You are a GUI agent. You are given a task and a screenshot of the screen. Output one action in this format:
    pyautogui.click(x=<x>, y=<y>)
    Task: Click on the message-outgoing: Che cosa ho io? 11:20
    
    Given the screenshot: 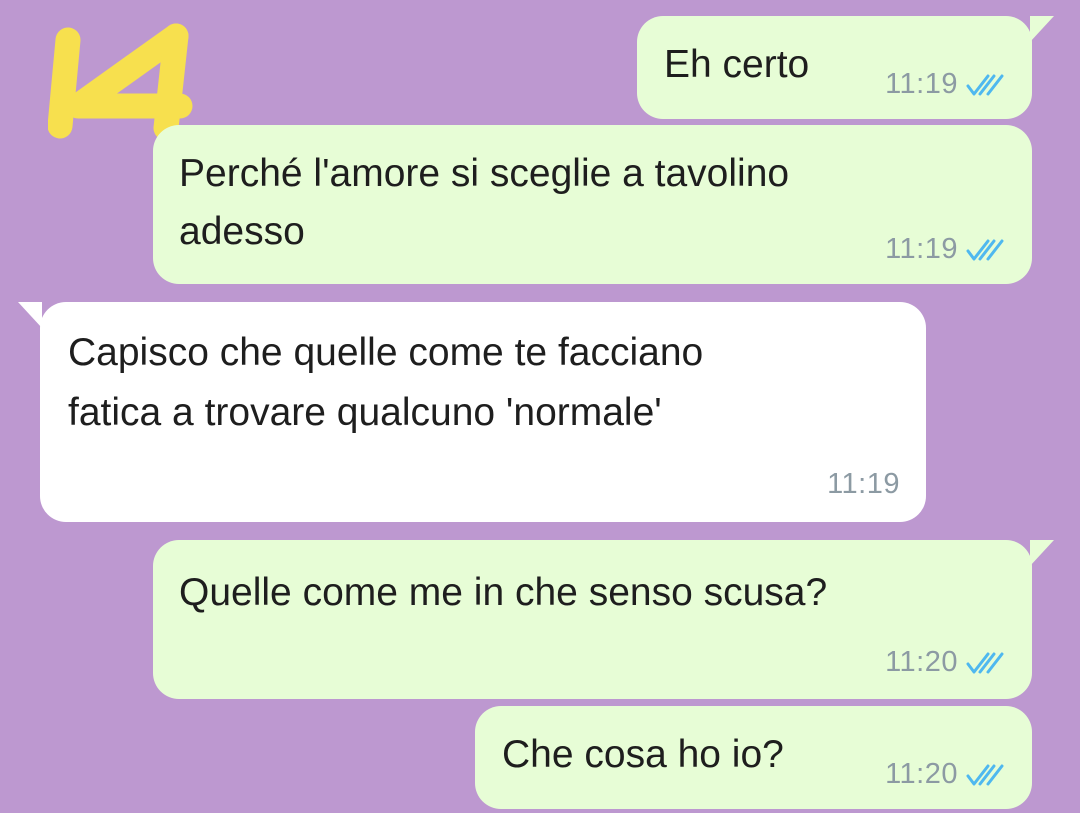 What is the action you would take?
    pyautogui.click(x=753, y=757)
    